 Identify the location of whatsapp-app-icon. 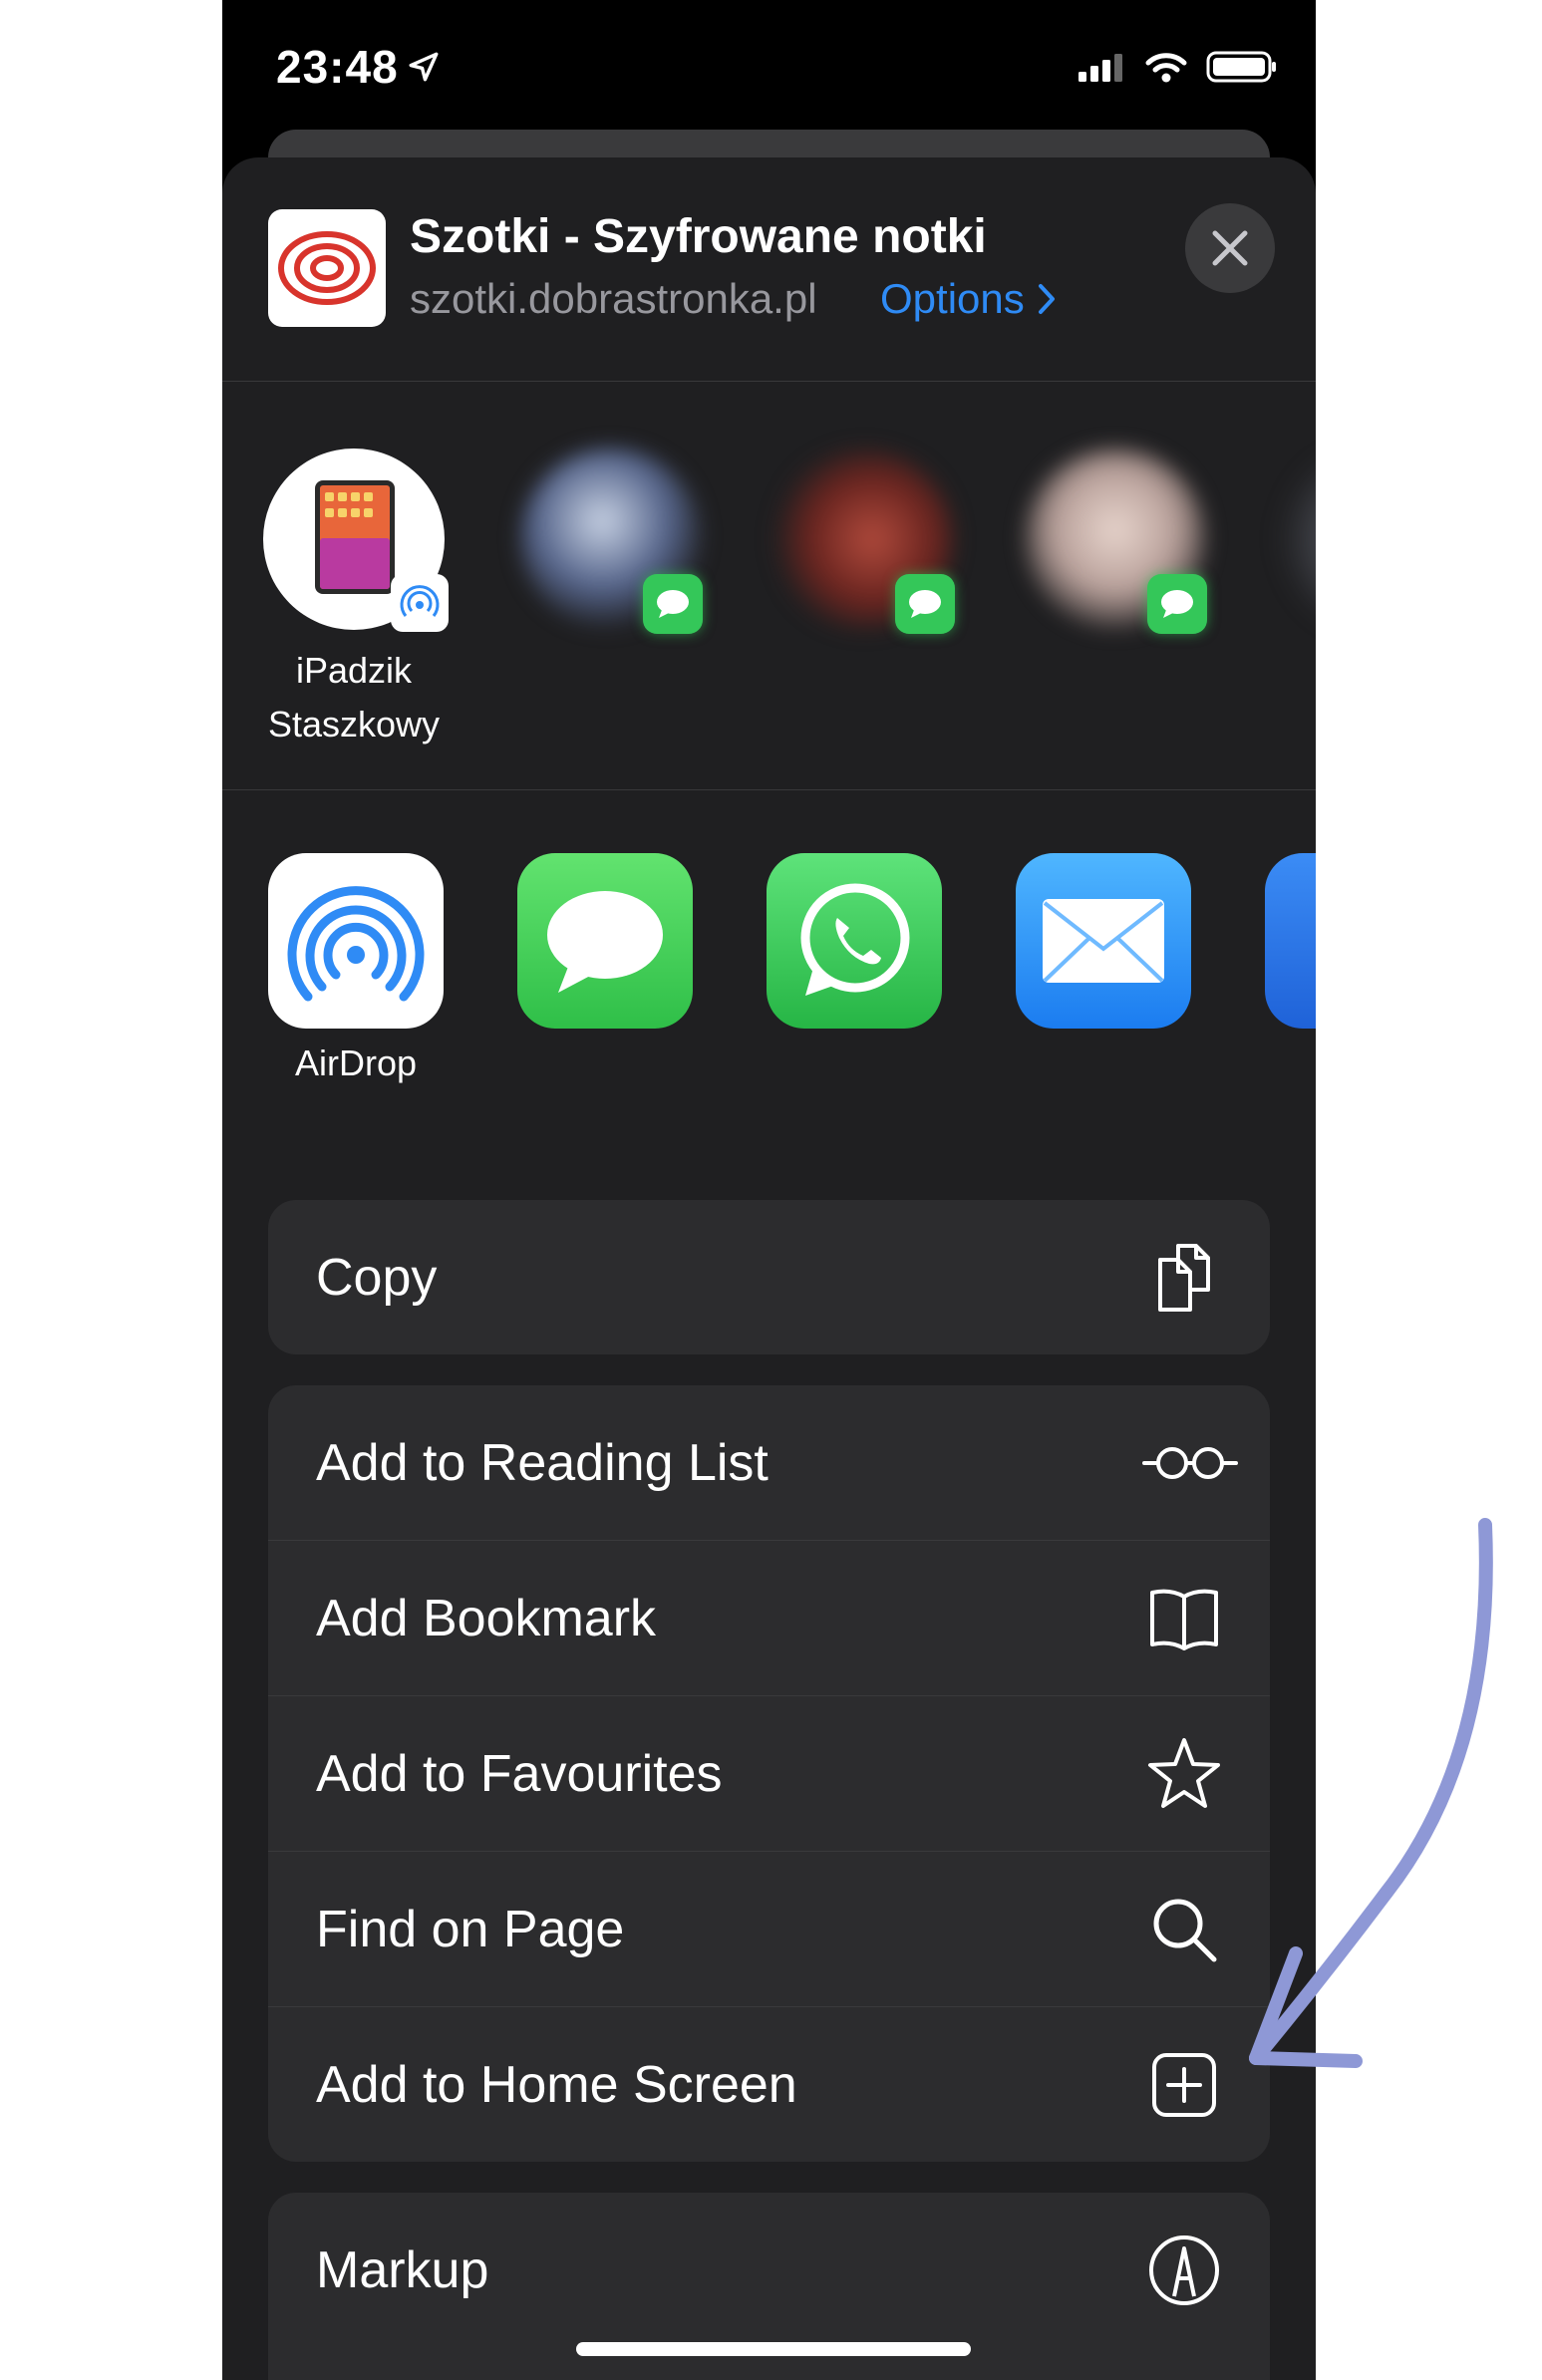
(854, 941).